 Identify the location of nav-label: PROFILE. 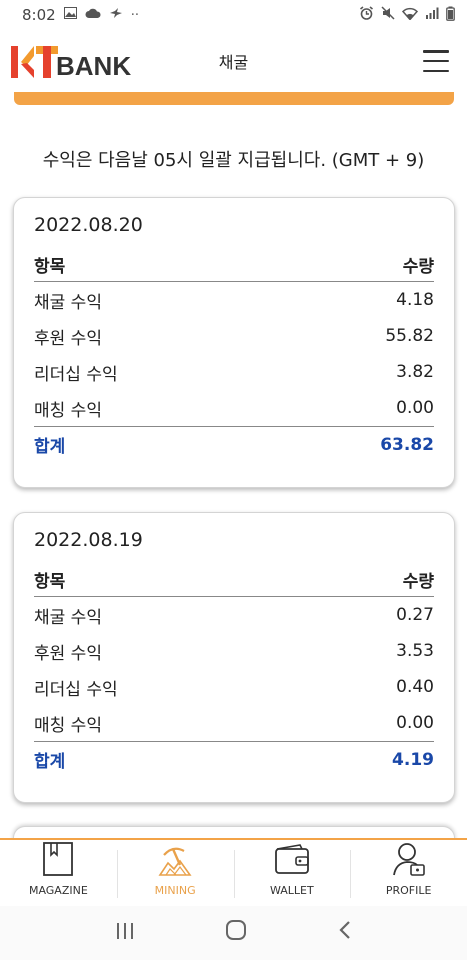
(408, 890).